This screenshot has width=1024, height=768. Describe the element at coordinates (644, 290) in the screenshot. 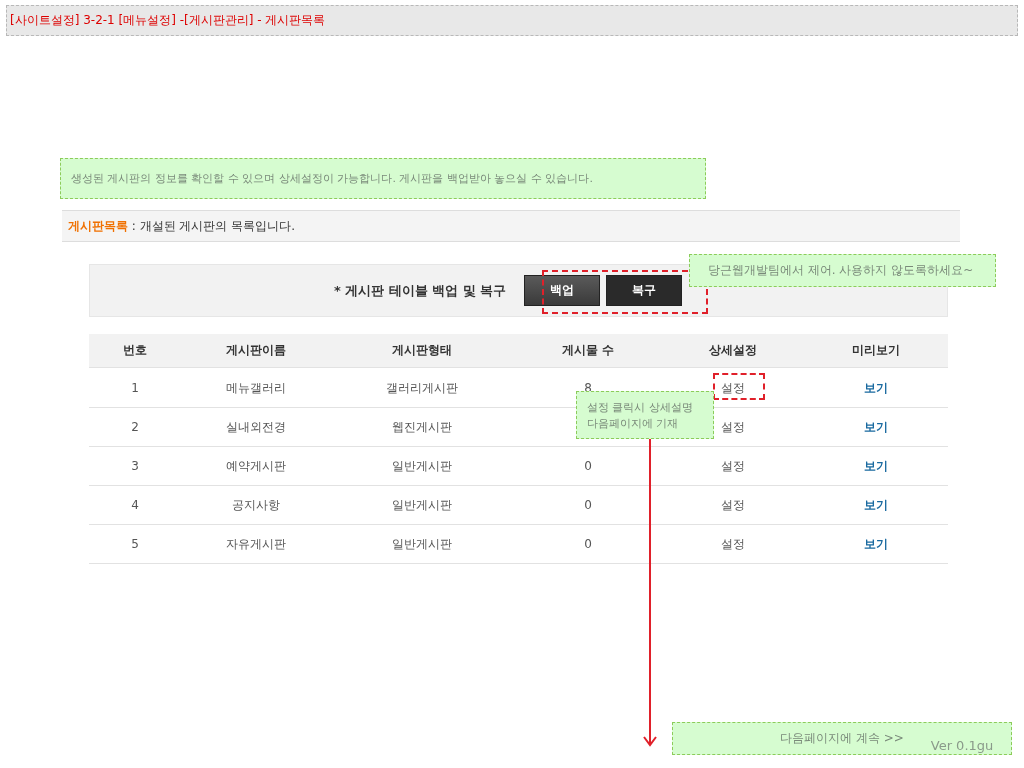

I see `restore-button: 복구` at that location.